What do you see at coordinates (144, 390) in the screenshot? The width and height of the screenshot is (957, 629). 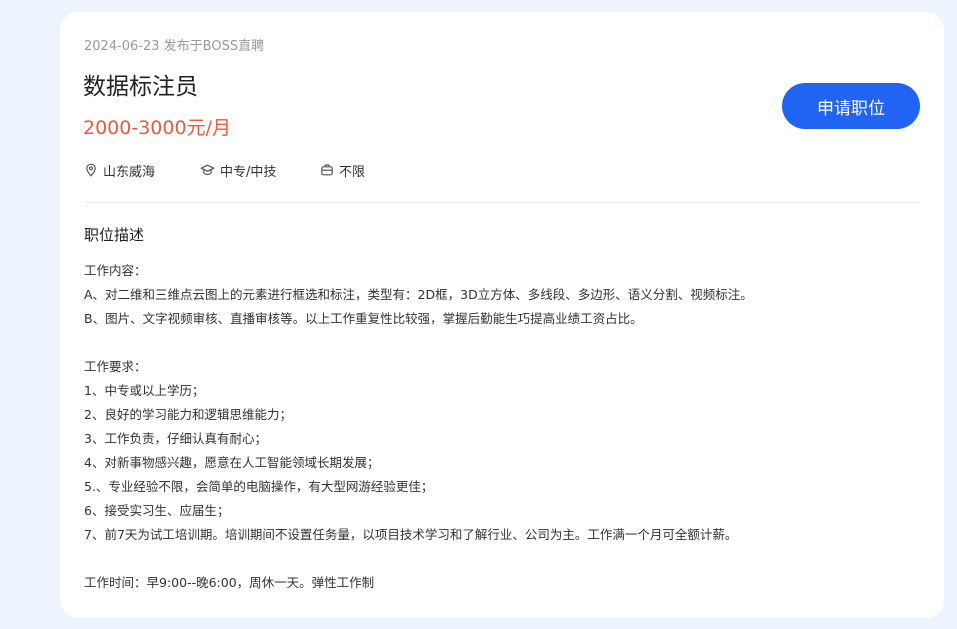 I see `desc-line: 1、中专或以上学历；` at bounding box center [144, 390].